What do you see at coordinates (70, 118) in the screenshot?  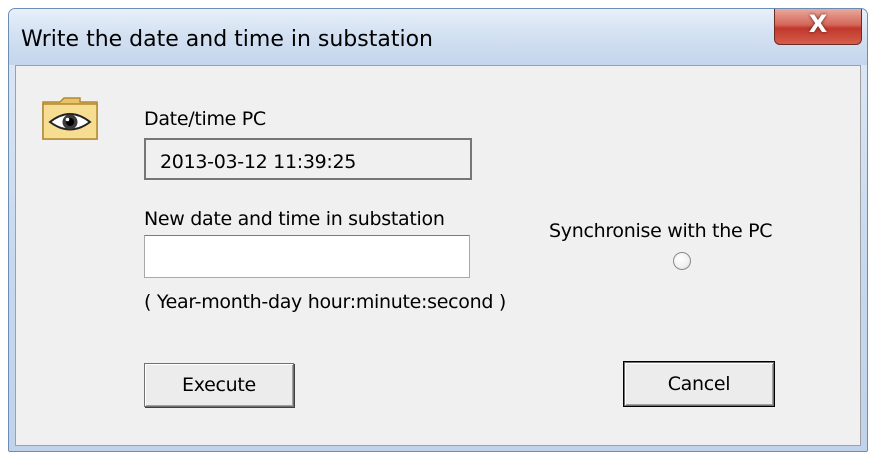 I see `eye-folder-icon` at bounding box center [70, 118].